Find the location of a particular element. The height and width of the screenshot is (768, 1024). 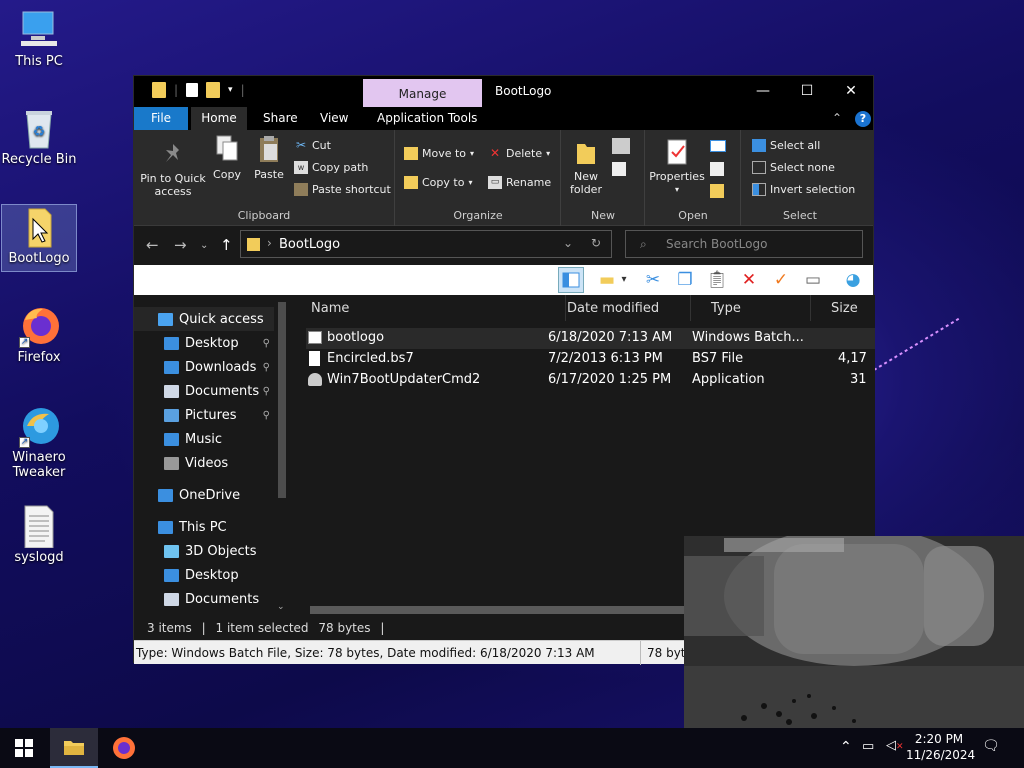

pin-icon: ⚲ is located at coordinates (266, 367).